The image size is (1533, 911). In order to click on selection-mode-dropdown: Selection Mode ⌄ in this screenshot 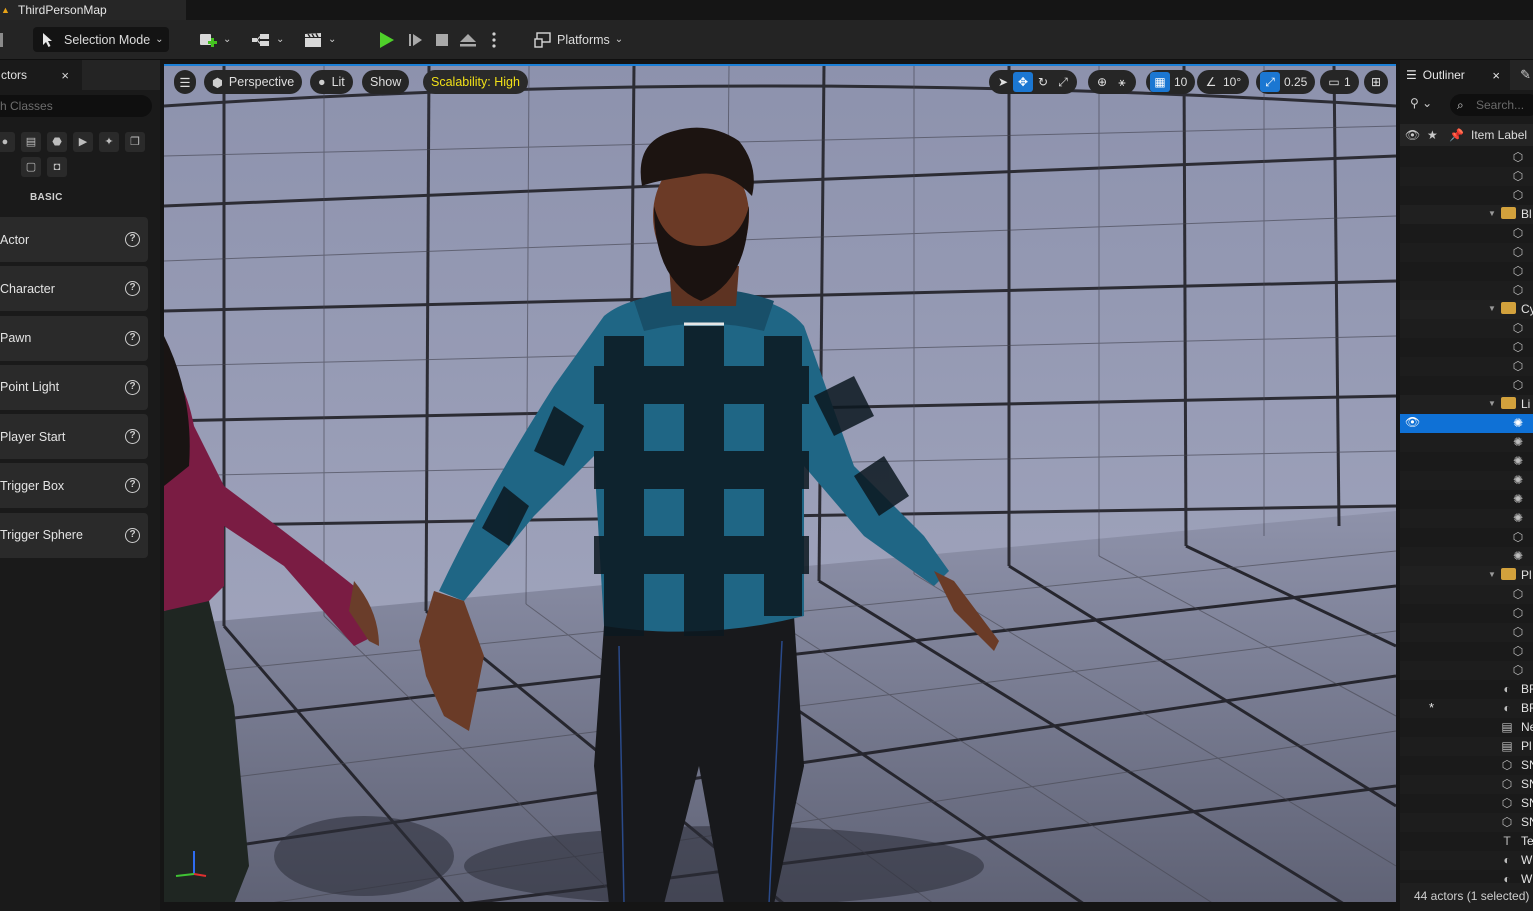, I will do `click(101, 39)`.